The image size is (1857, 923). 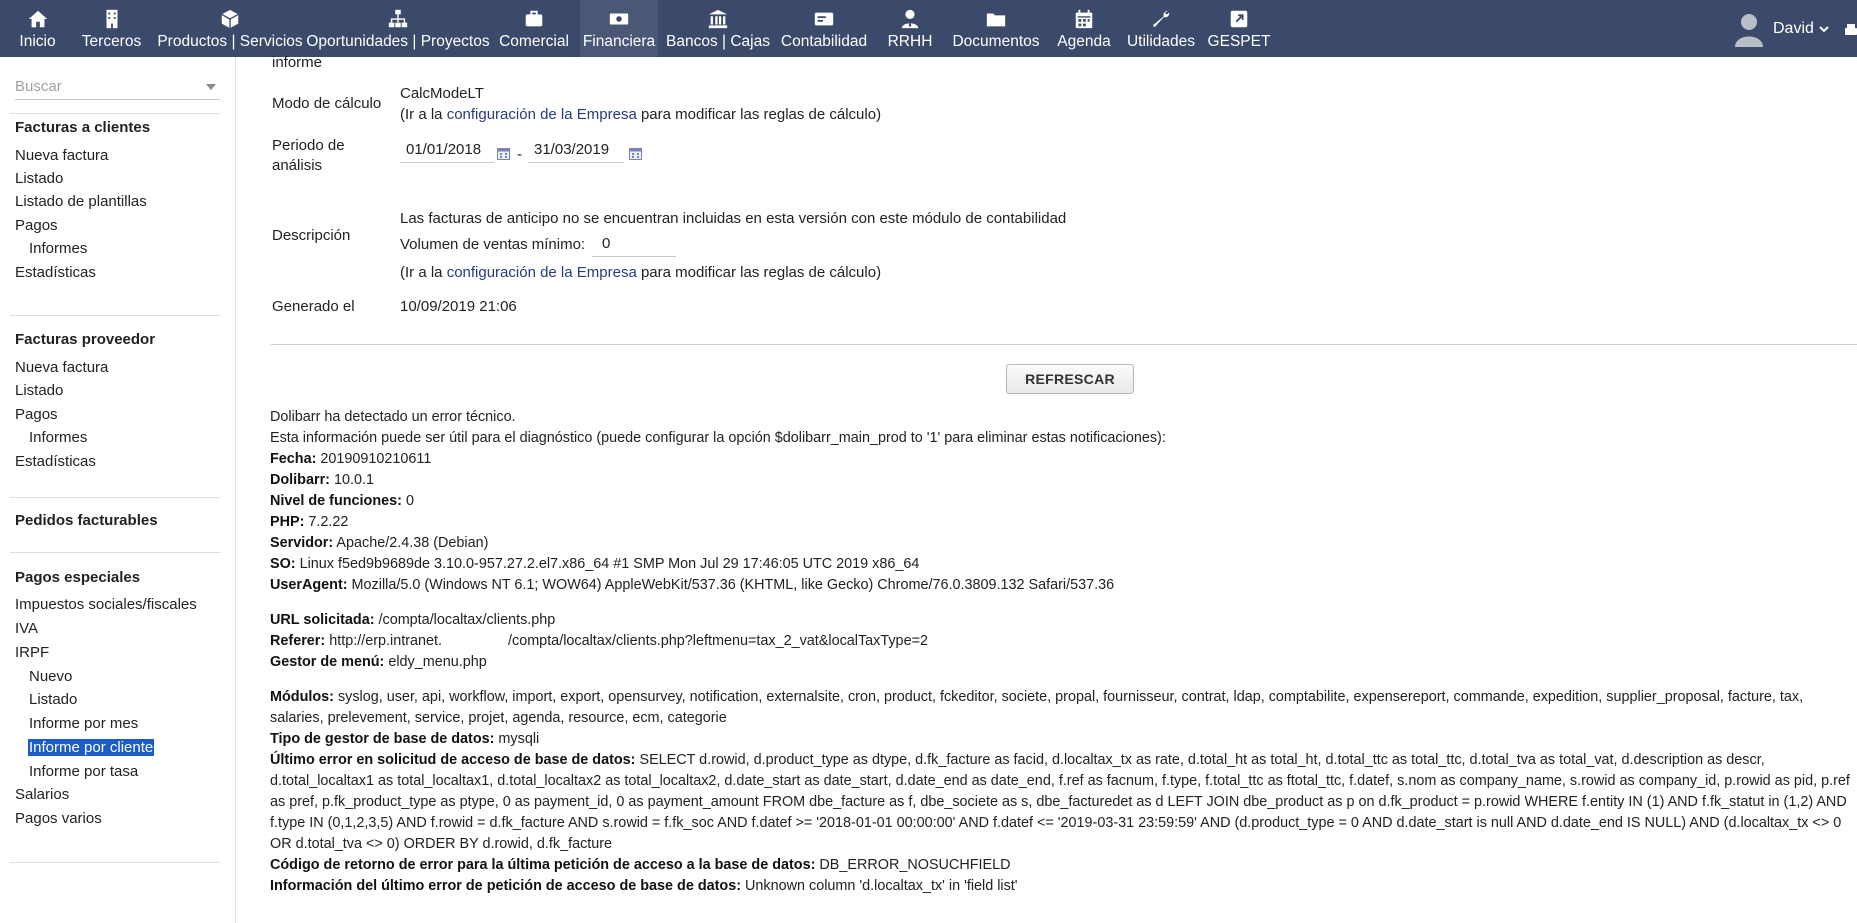 I want to click on sidebar-item-irpf-listado: Listado, so click(x=53, y=699).